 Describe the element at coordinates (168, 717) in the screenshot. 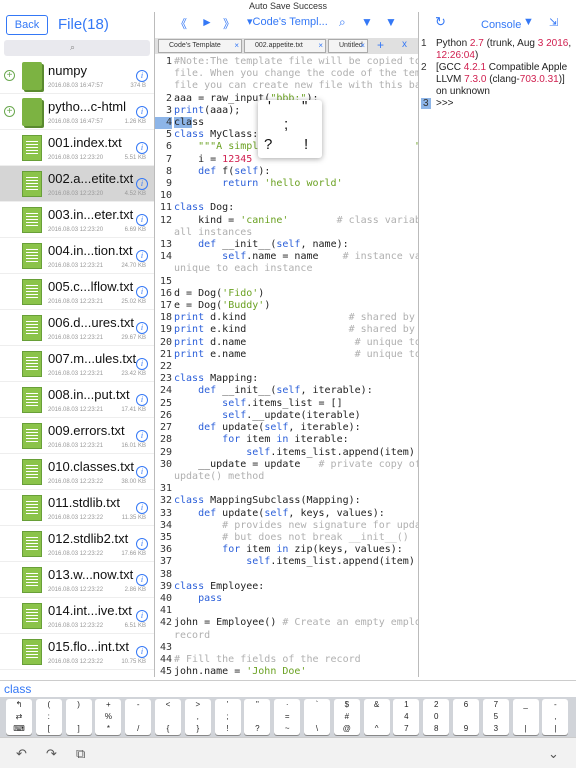

I see `keyboard-key: <{` at that location.